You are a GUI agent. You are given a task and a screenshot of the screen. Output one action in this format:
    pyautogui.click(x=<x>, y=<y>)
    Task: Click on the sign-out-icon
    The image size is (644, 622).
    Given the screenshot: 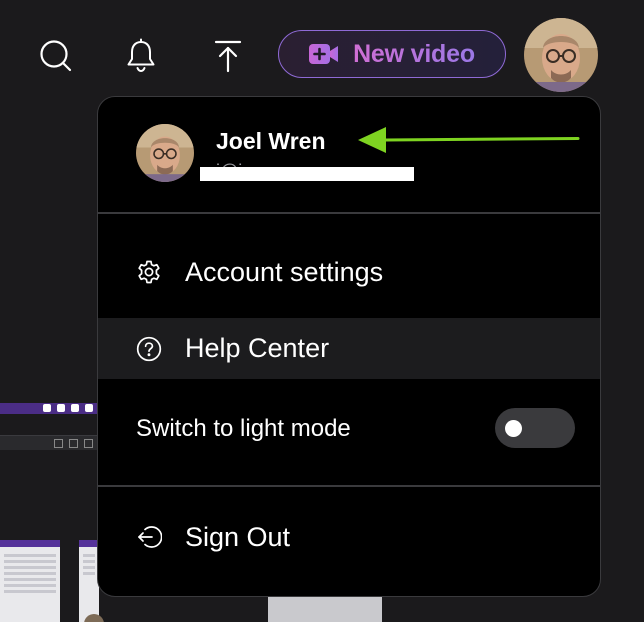 What is the action you would take?
    pyautogui.click(x=149, y=537)
    